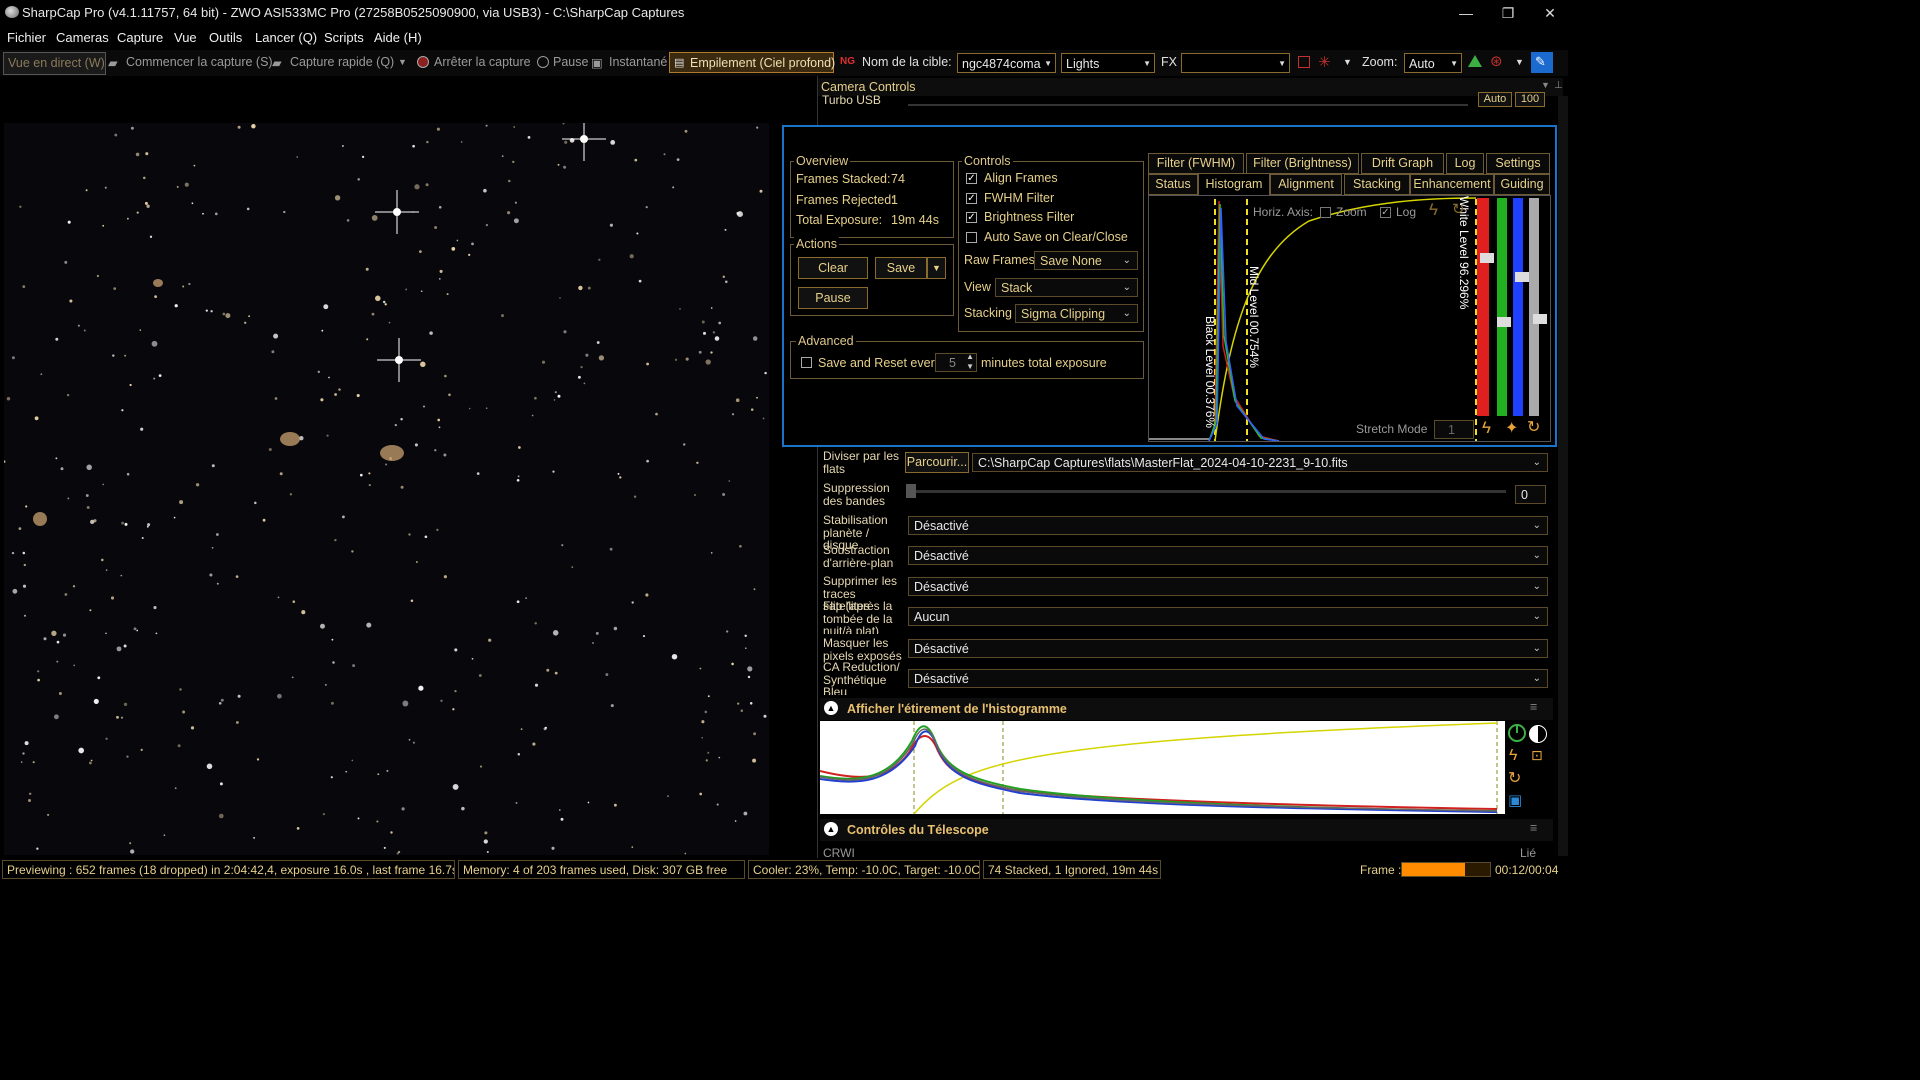  Describe the element at coordinates (1537, 755) in the screenshot. I see `lock-icon: ⊡` at that location.